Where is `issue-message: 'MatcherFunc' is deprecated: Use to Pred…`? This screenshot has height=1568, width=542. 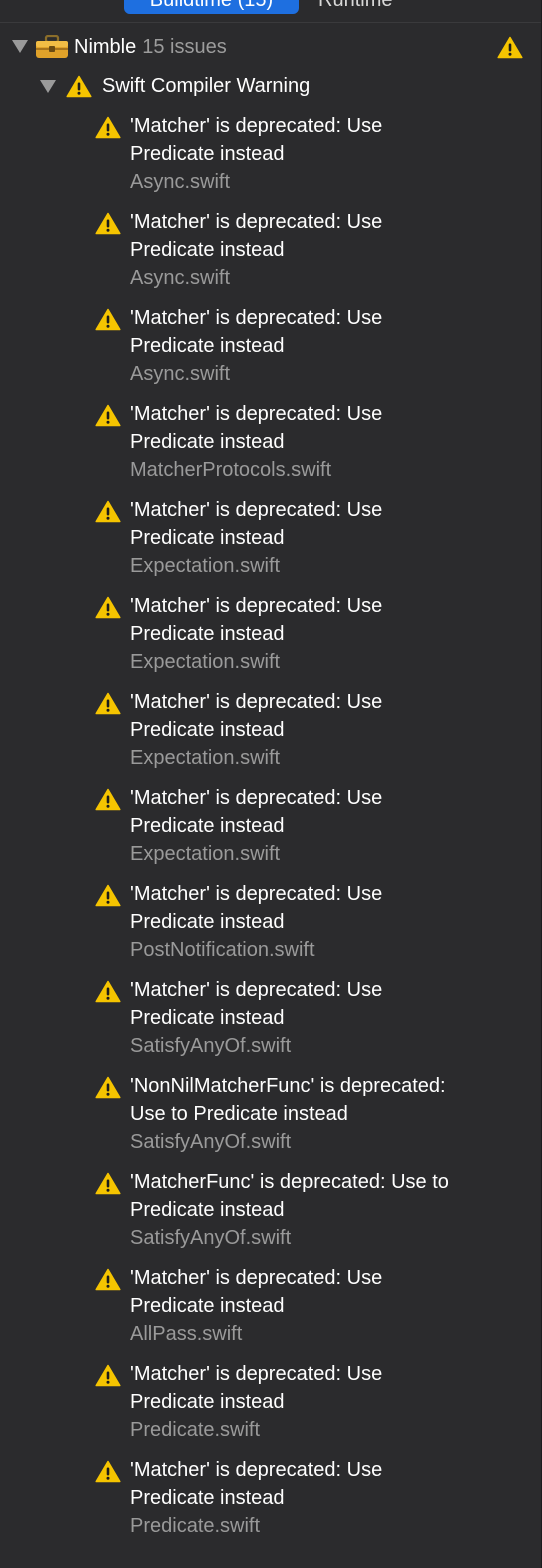
issue-message: 'MatcherFunc' is deprecated: Use to Pred… is located at coordinates (289, 1196).